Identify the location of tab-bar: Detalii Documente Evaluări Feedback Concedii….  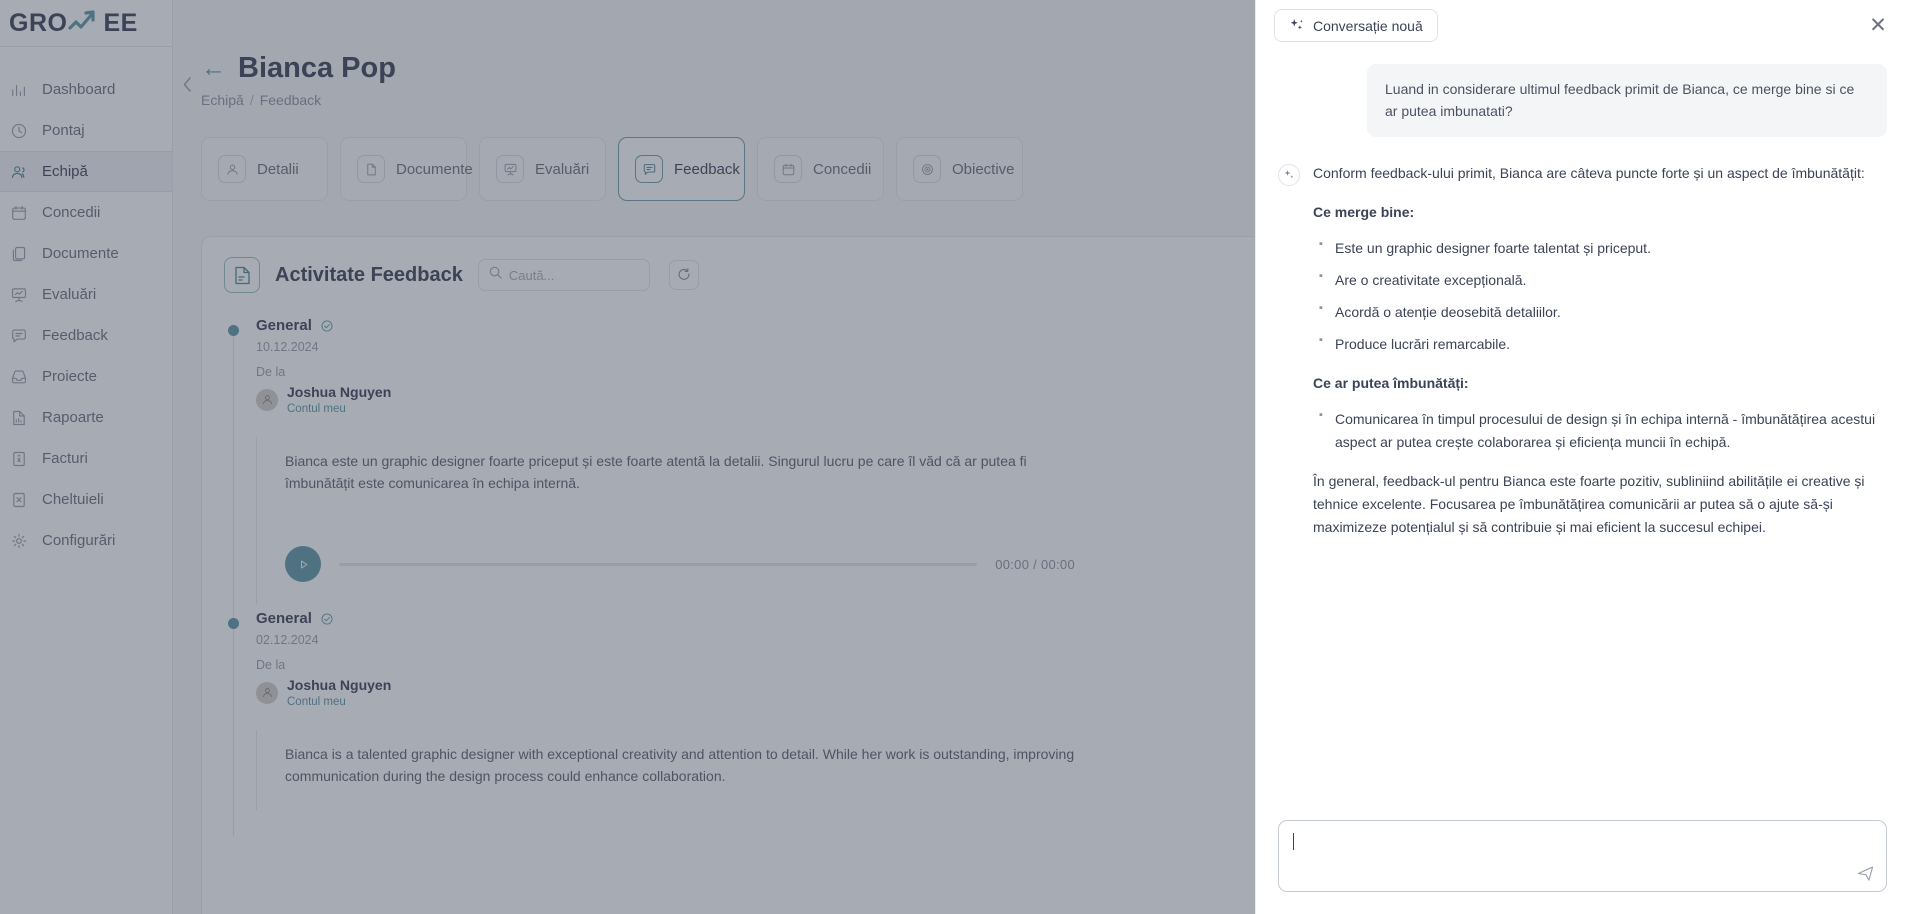
(651, 169).